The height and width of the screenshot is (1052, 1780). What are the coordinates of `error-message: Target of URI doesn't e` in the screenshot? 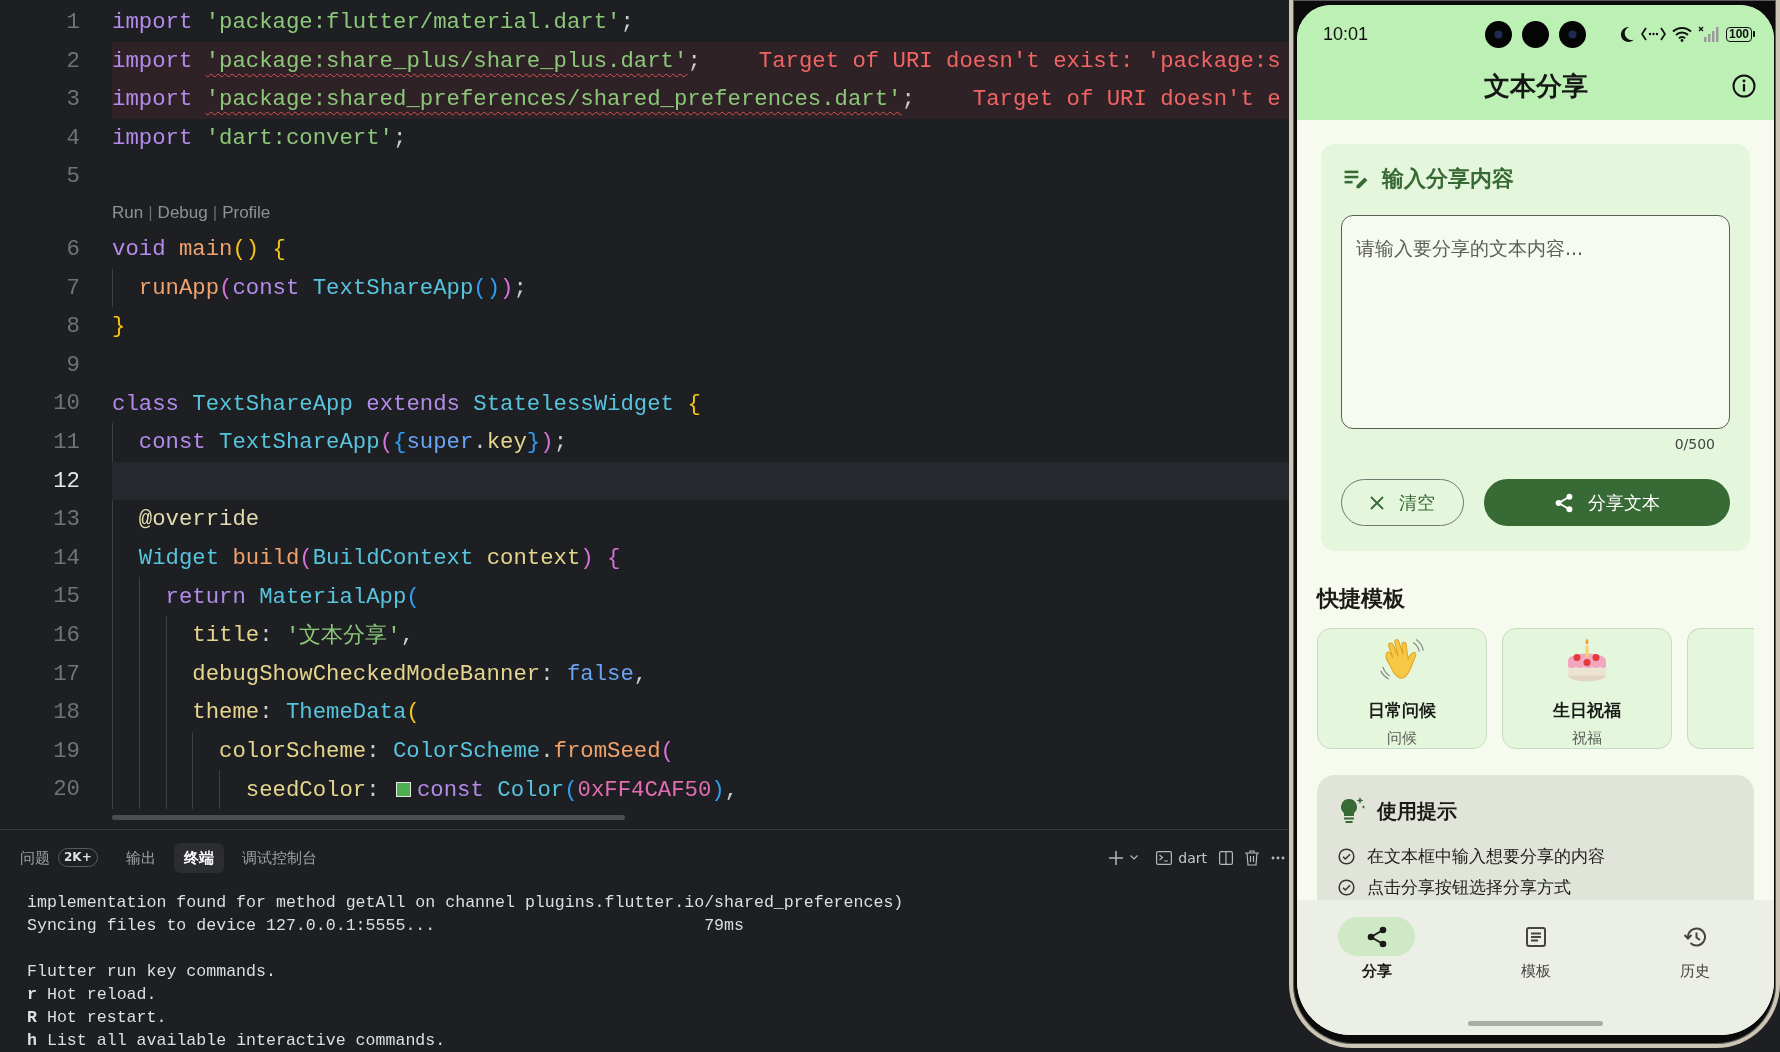 It's located at (1126, 99).